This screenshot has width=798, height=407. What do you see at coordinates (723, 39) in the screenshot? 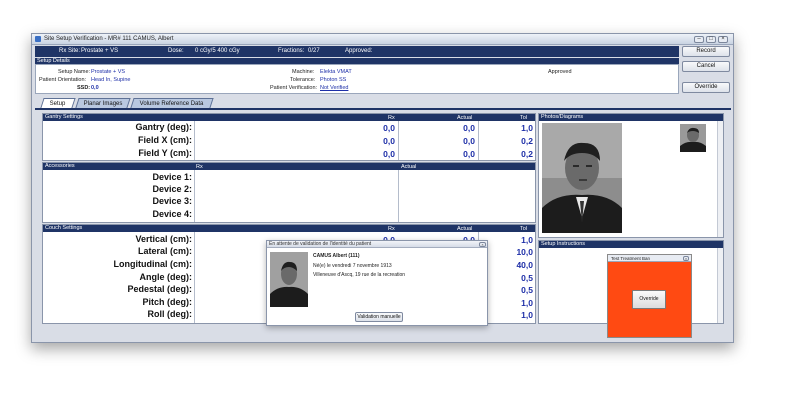
I see `close-icon: ×` at bounding box center [723, 39].